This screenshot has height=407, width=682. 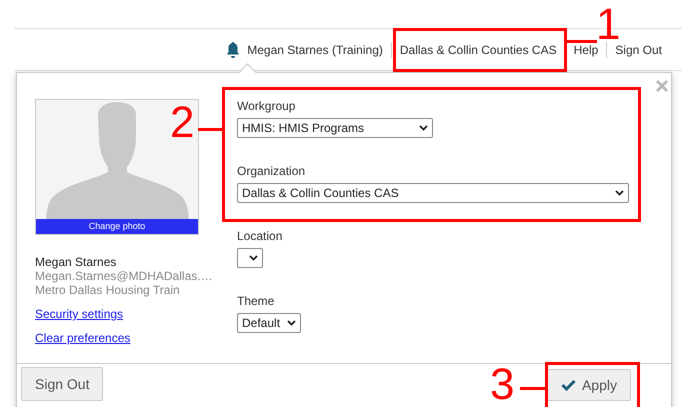 I want to click on change-photo-button: Change photo, so click(x=117, y=226).